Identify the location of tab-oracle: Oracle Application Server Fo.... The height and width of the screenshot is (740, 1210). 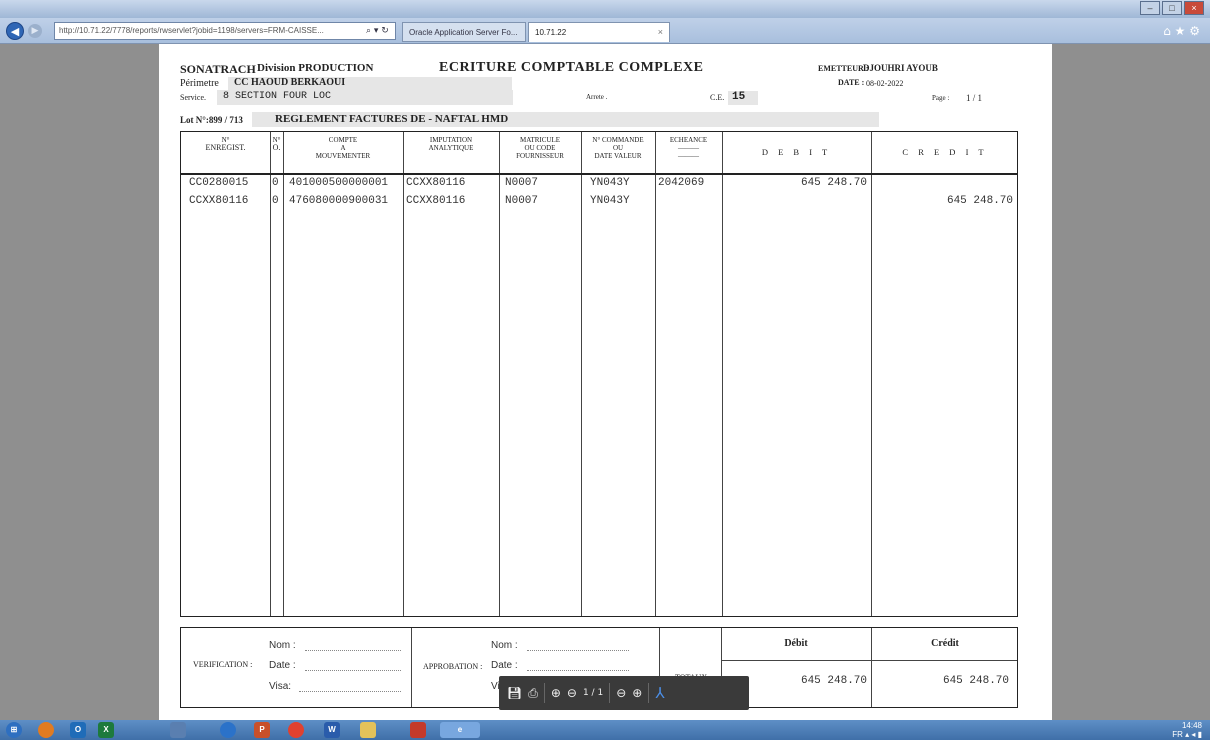
(464, 32).